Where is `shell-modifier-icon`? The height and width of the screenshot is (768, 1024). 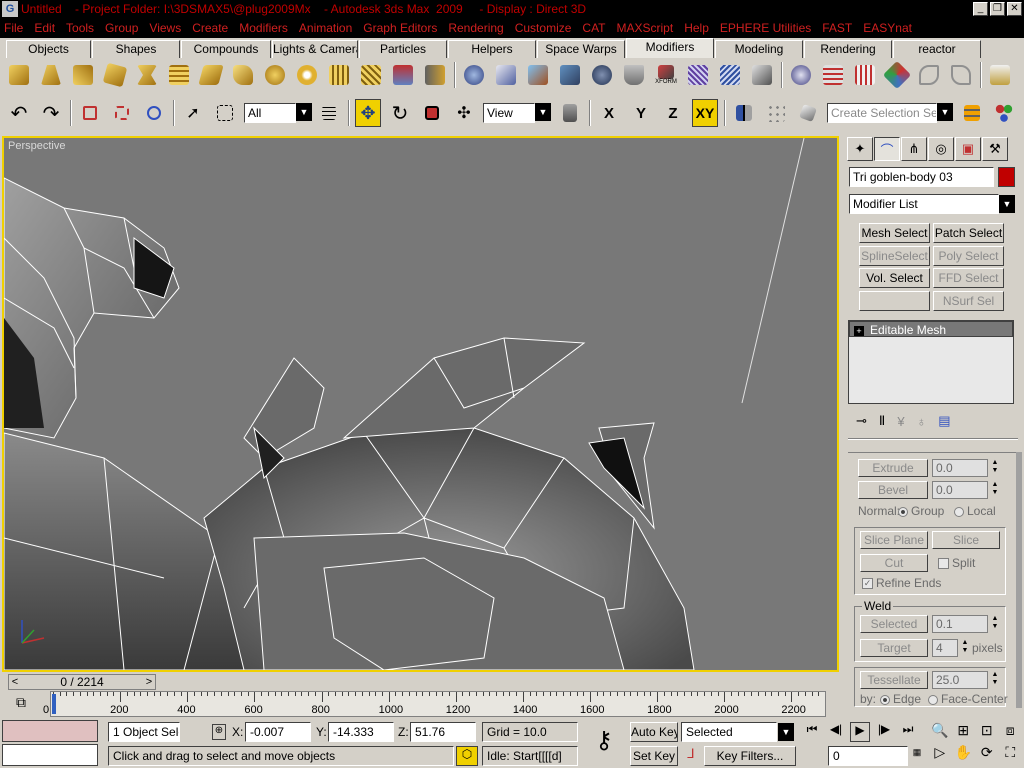 shell-modifier-icon is located at coordinates (634, 75).